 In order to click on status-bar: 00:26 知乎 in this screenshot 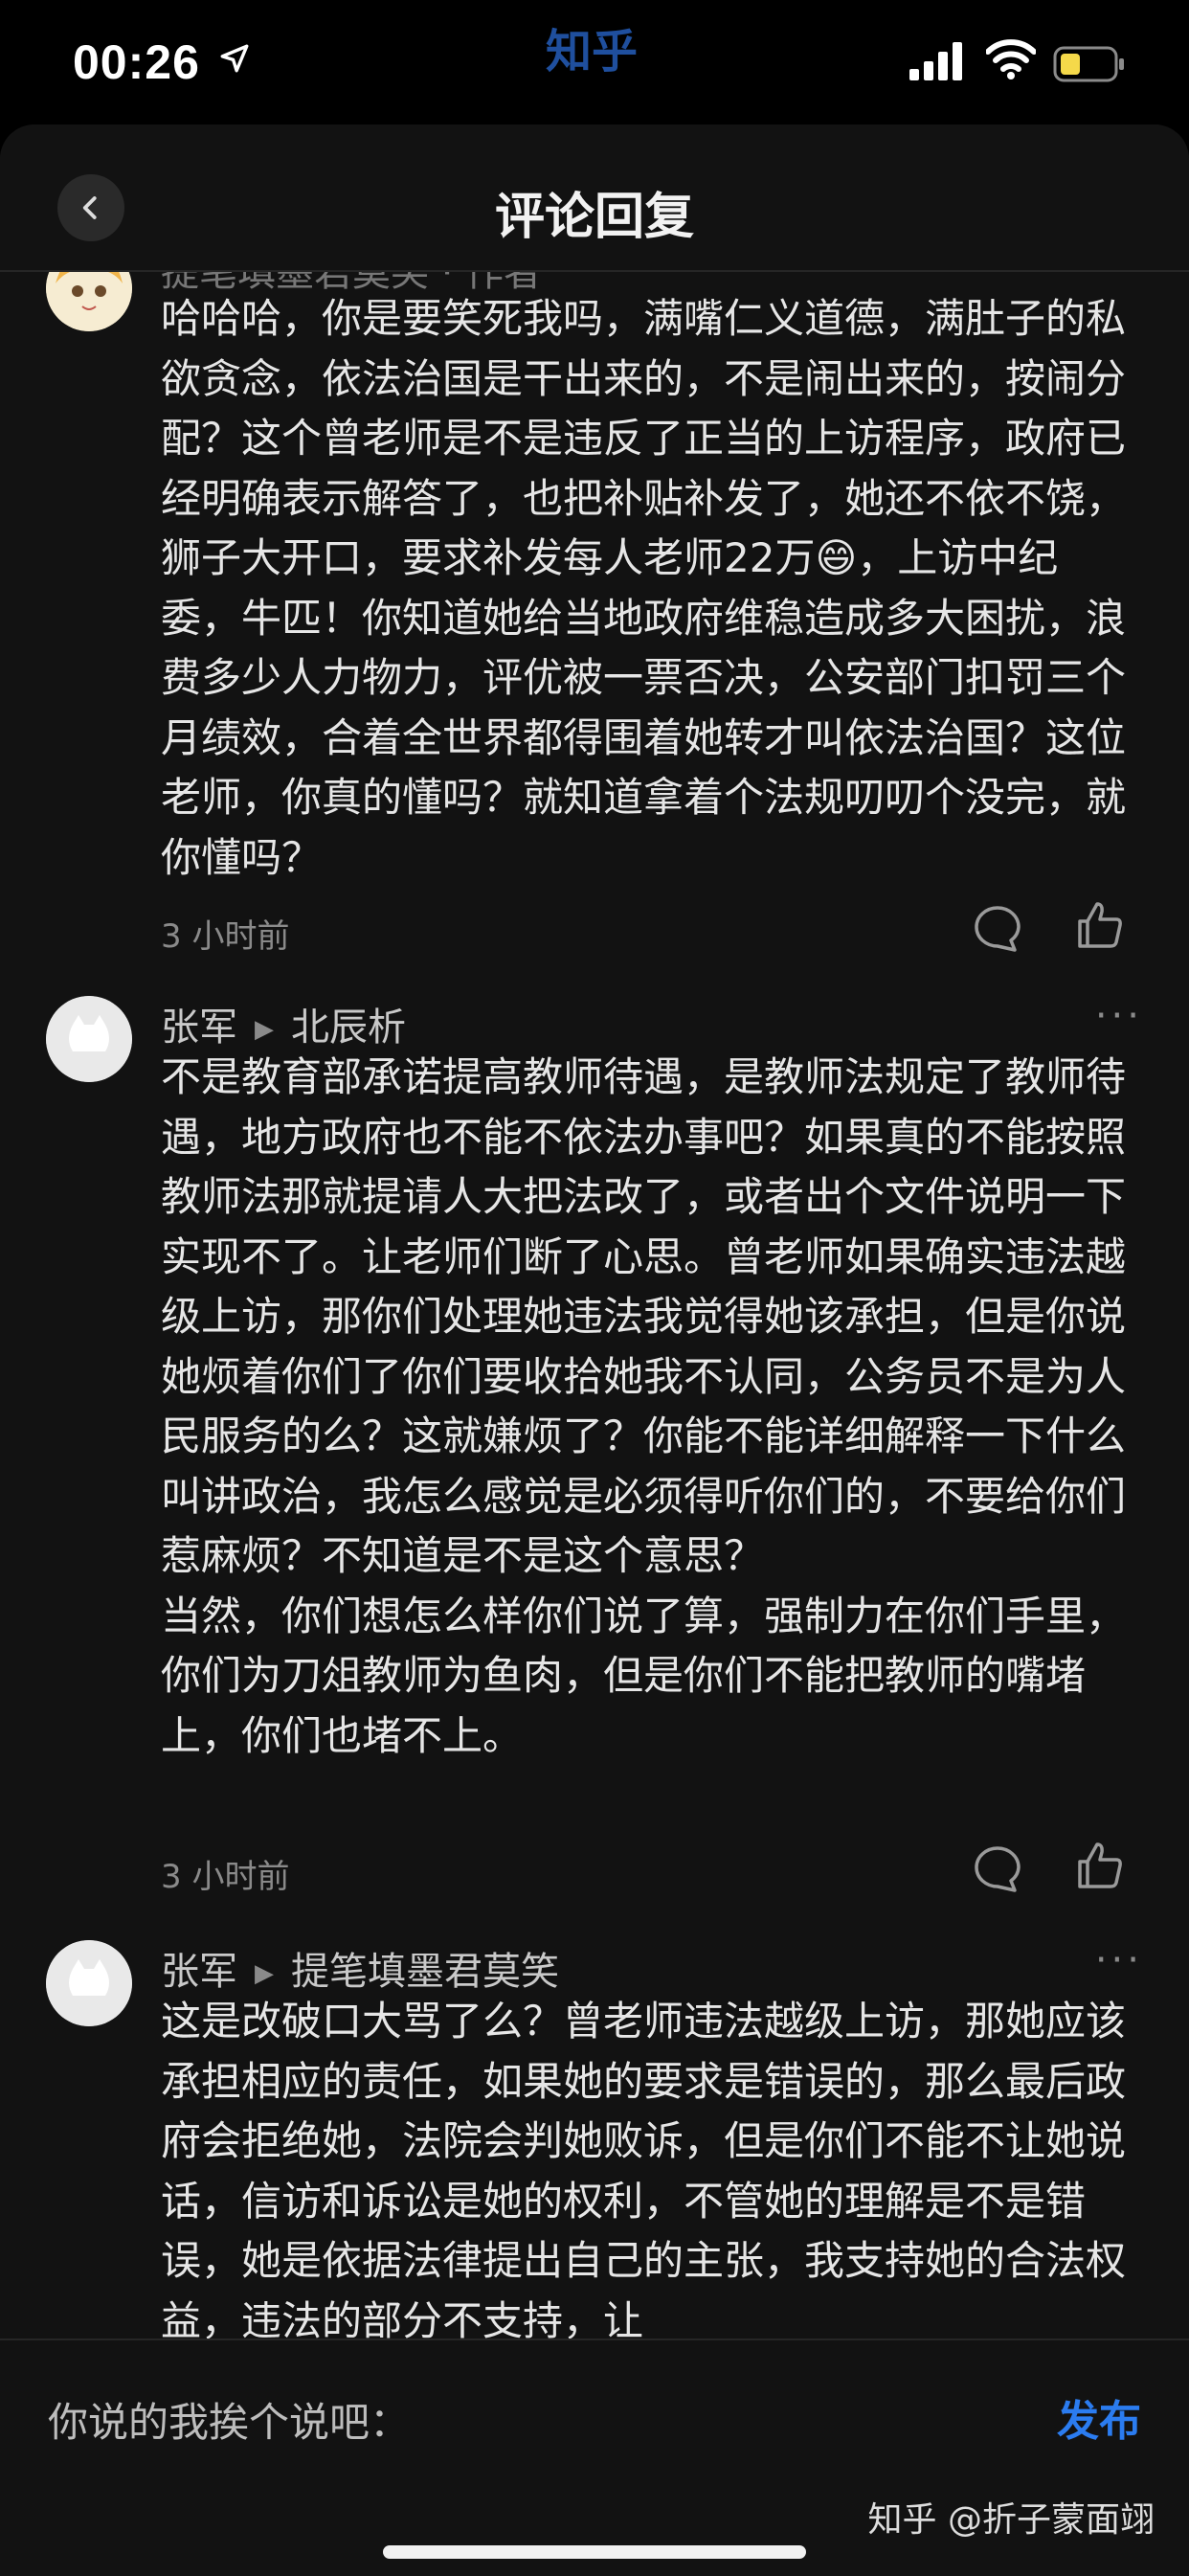, I will do `click(594, 62)`.